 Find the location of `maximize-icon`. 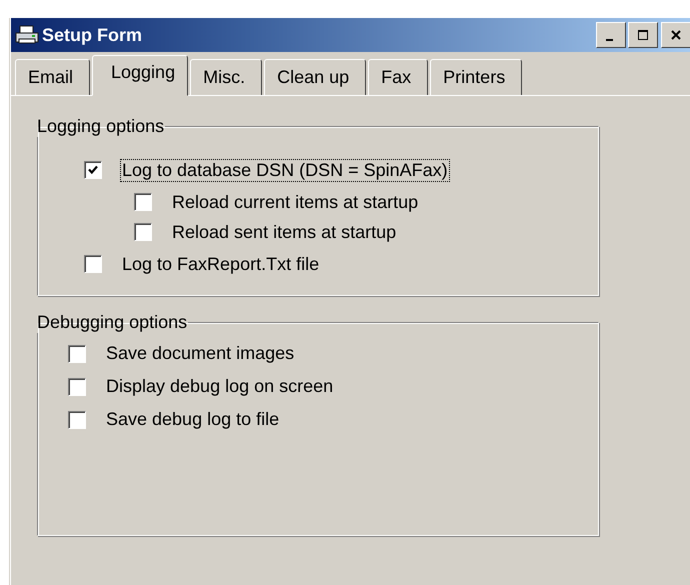

maximize-icon is located at coordinates (643, 35).